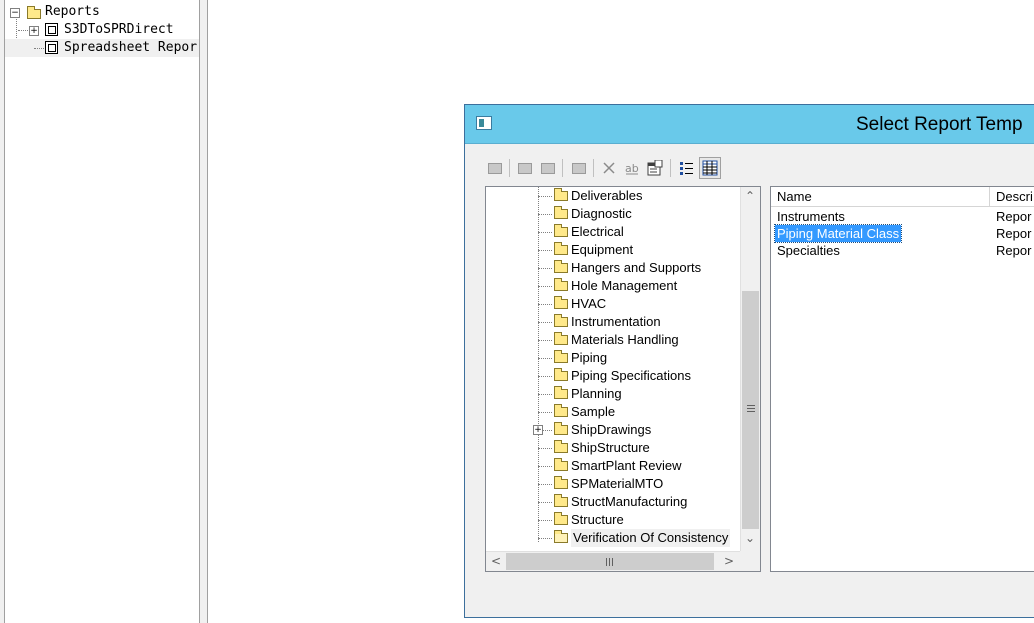 The width and height of the screenshot is (1034, 623). Describe the element at coordinates (131, 47) in the screenshot. I see `tree-item-label: Spreadsheet Repor` at that location.